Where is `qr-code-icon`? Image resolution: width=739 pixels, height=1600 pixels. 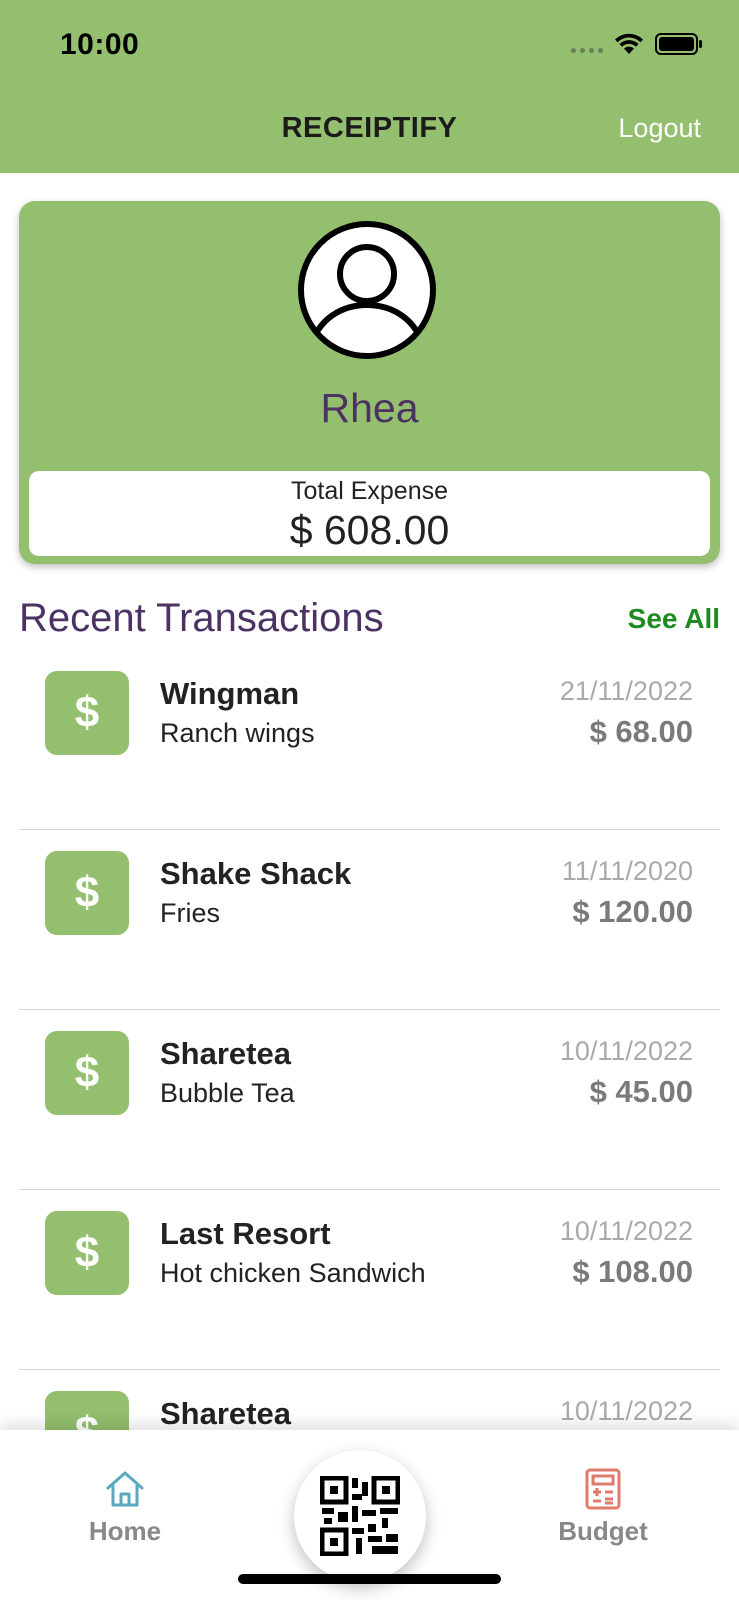
qr-code-icon is located at coordinates (360, 1516).